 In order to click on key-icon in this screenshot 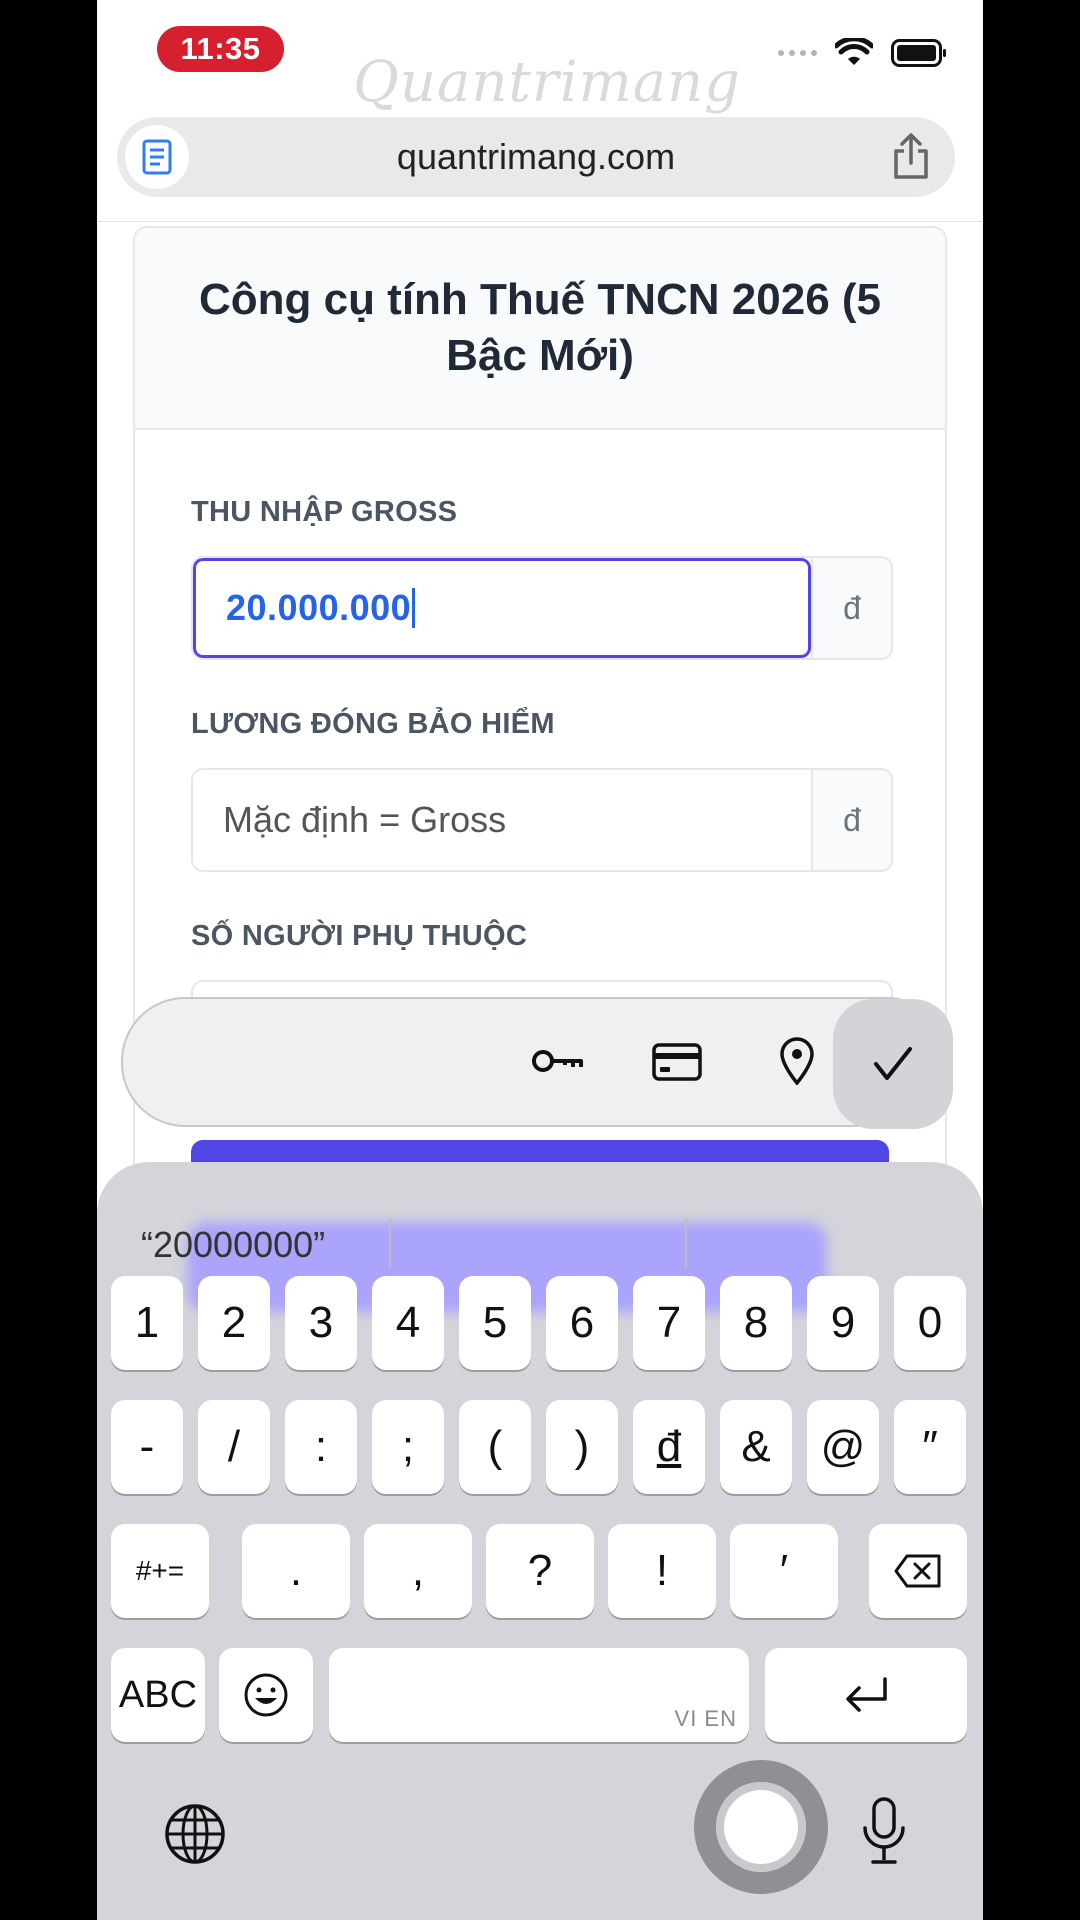, I will do `click(557, 1061)`.